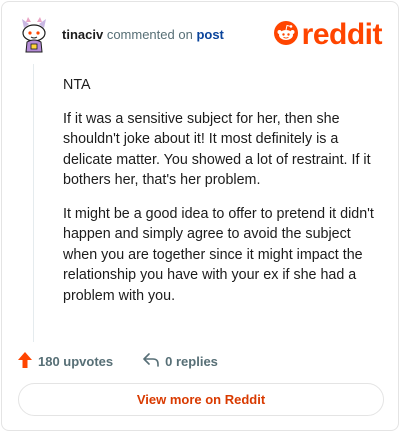  I want to click on post-link: post, so click(209, 34).